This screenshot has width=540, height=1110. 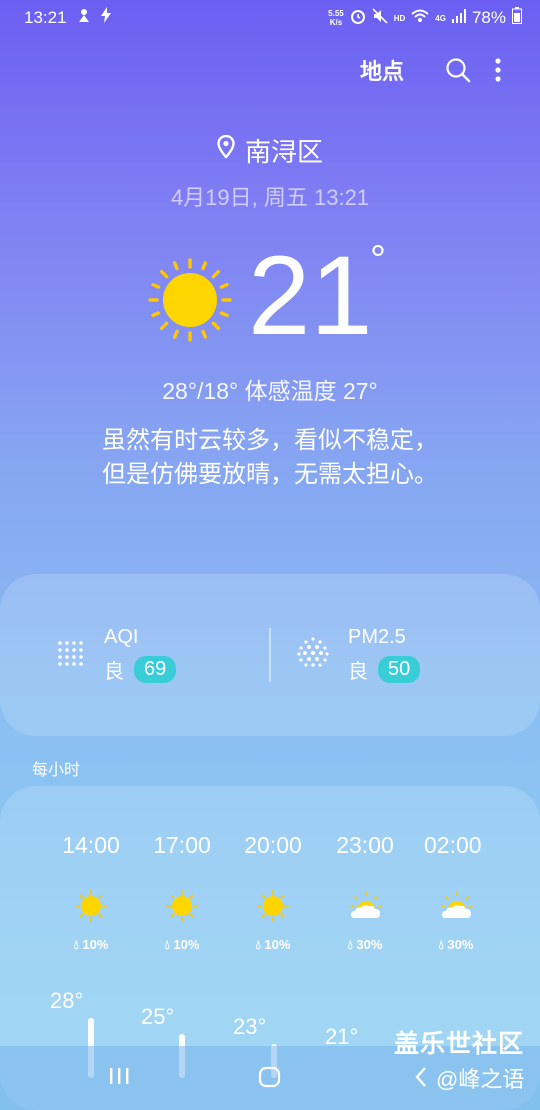 What do you see at coordinates (270, 391) in the screenshot?
I see `high-low-feels-like: 28°/18° 体感温度 27°` at bounding box center [270, 391].